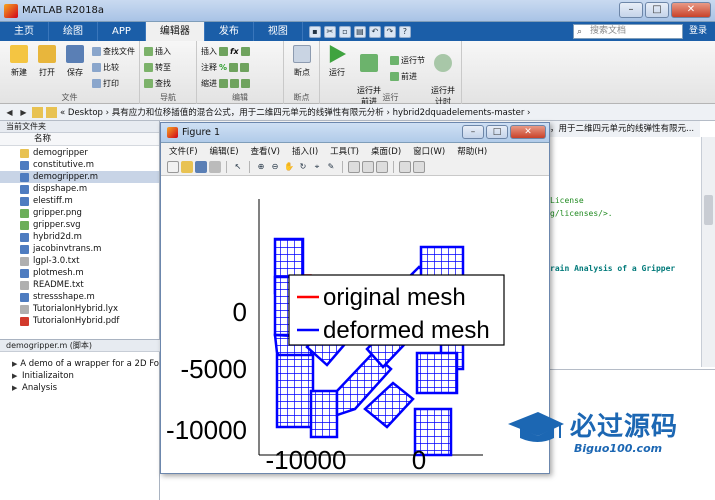 This screenshot has width=715, height=500. What do you see at coordinates (317, 167) in the screenshot?
I see `data-cursor-icon: ⌖` at bounding box center [317, 167].